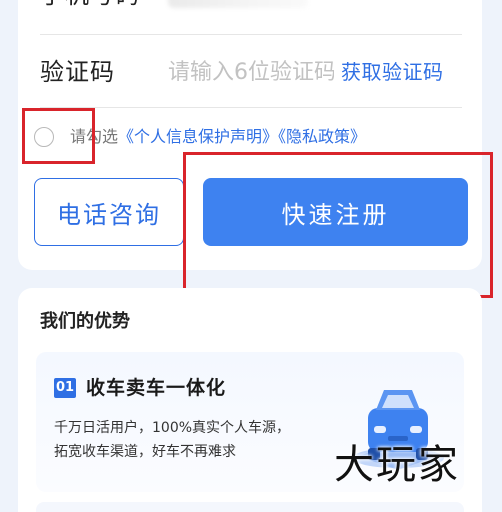 Image resolution: width=502 pixels, height=512 pixels. What do you see at coordinates (238, 4) in the screenshot?
I see `phone-input-masked` at bounding box center [238, 4].